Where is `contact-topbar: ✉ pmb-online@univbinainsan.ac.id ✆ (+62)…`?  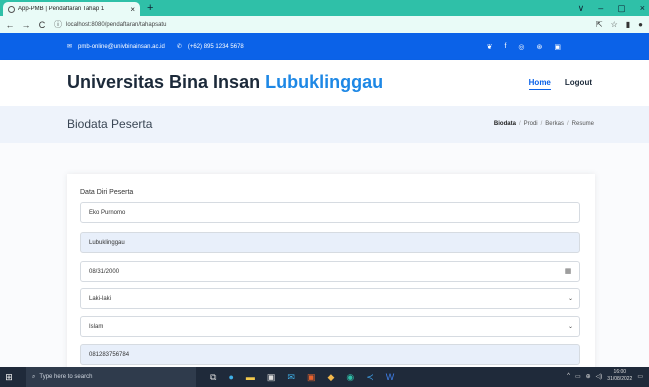
contact-topbar: ✉ pmb-online@univbinainsan.ac.id ✆ (+62)… is located at coordinates (324, 46).